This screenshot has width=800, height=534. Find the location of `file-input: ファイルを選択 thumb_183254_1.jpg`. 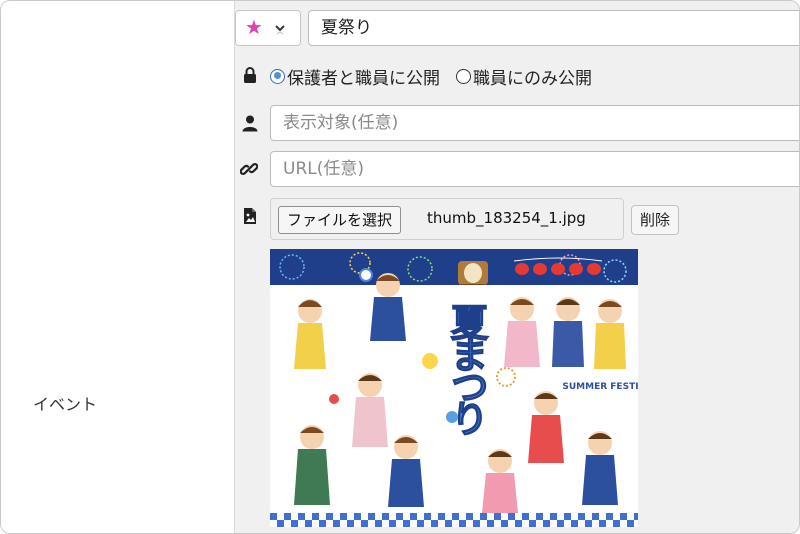

file-input: ファイルを選択 thumb_183254_1.jpg is located at coordinates (447, 219).